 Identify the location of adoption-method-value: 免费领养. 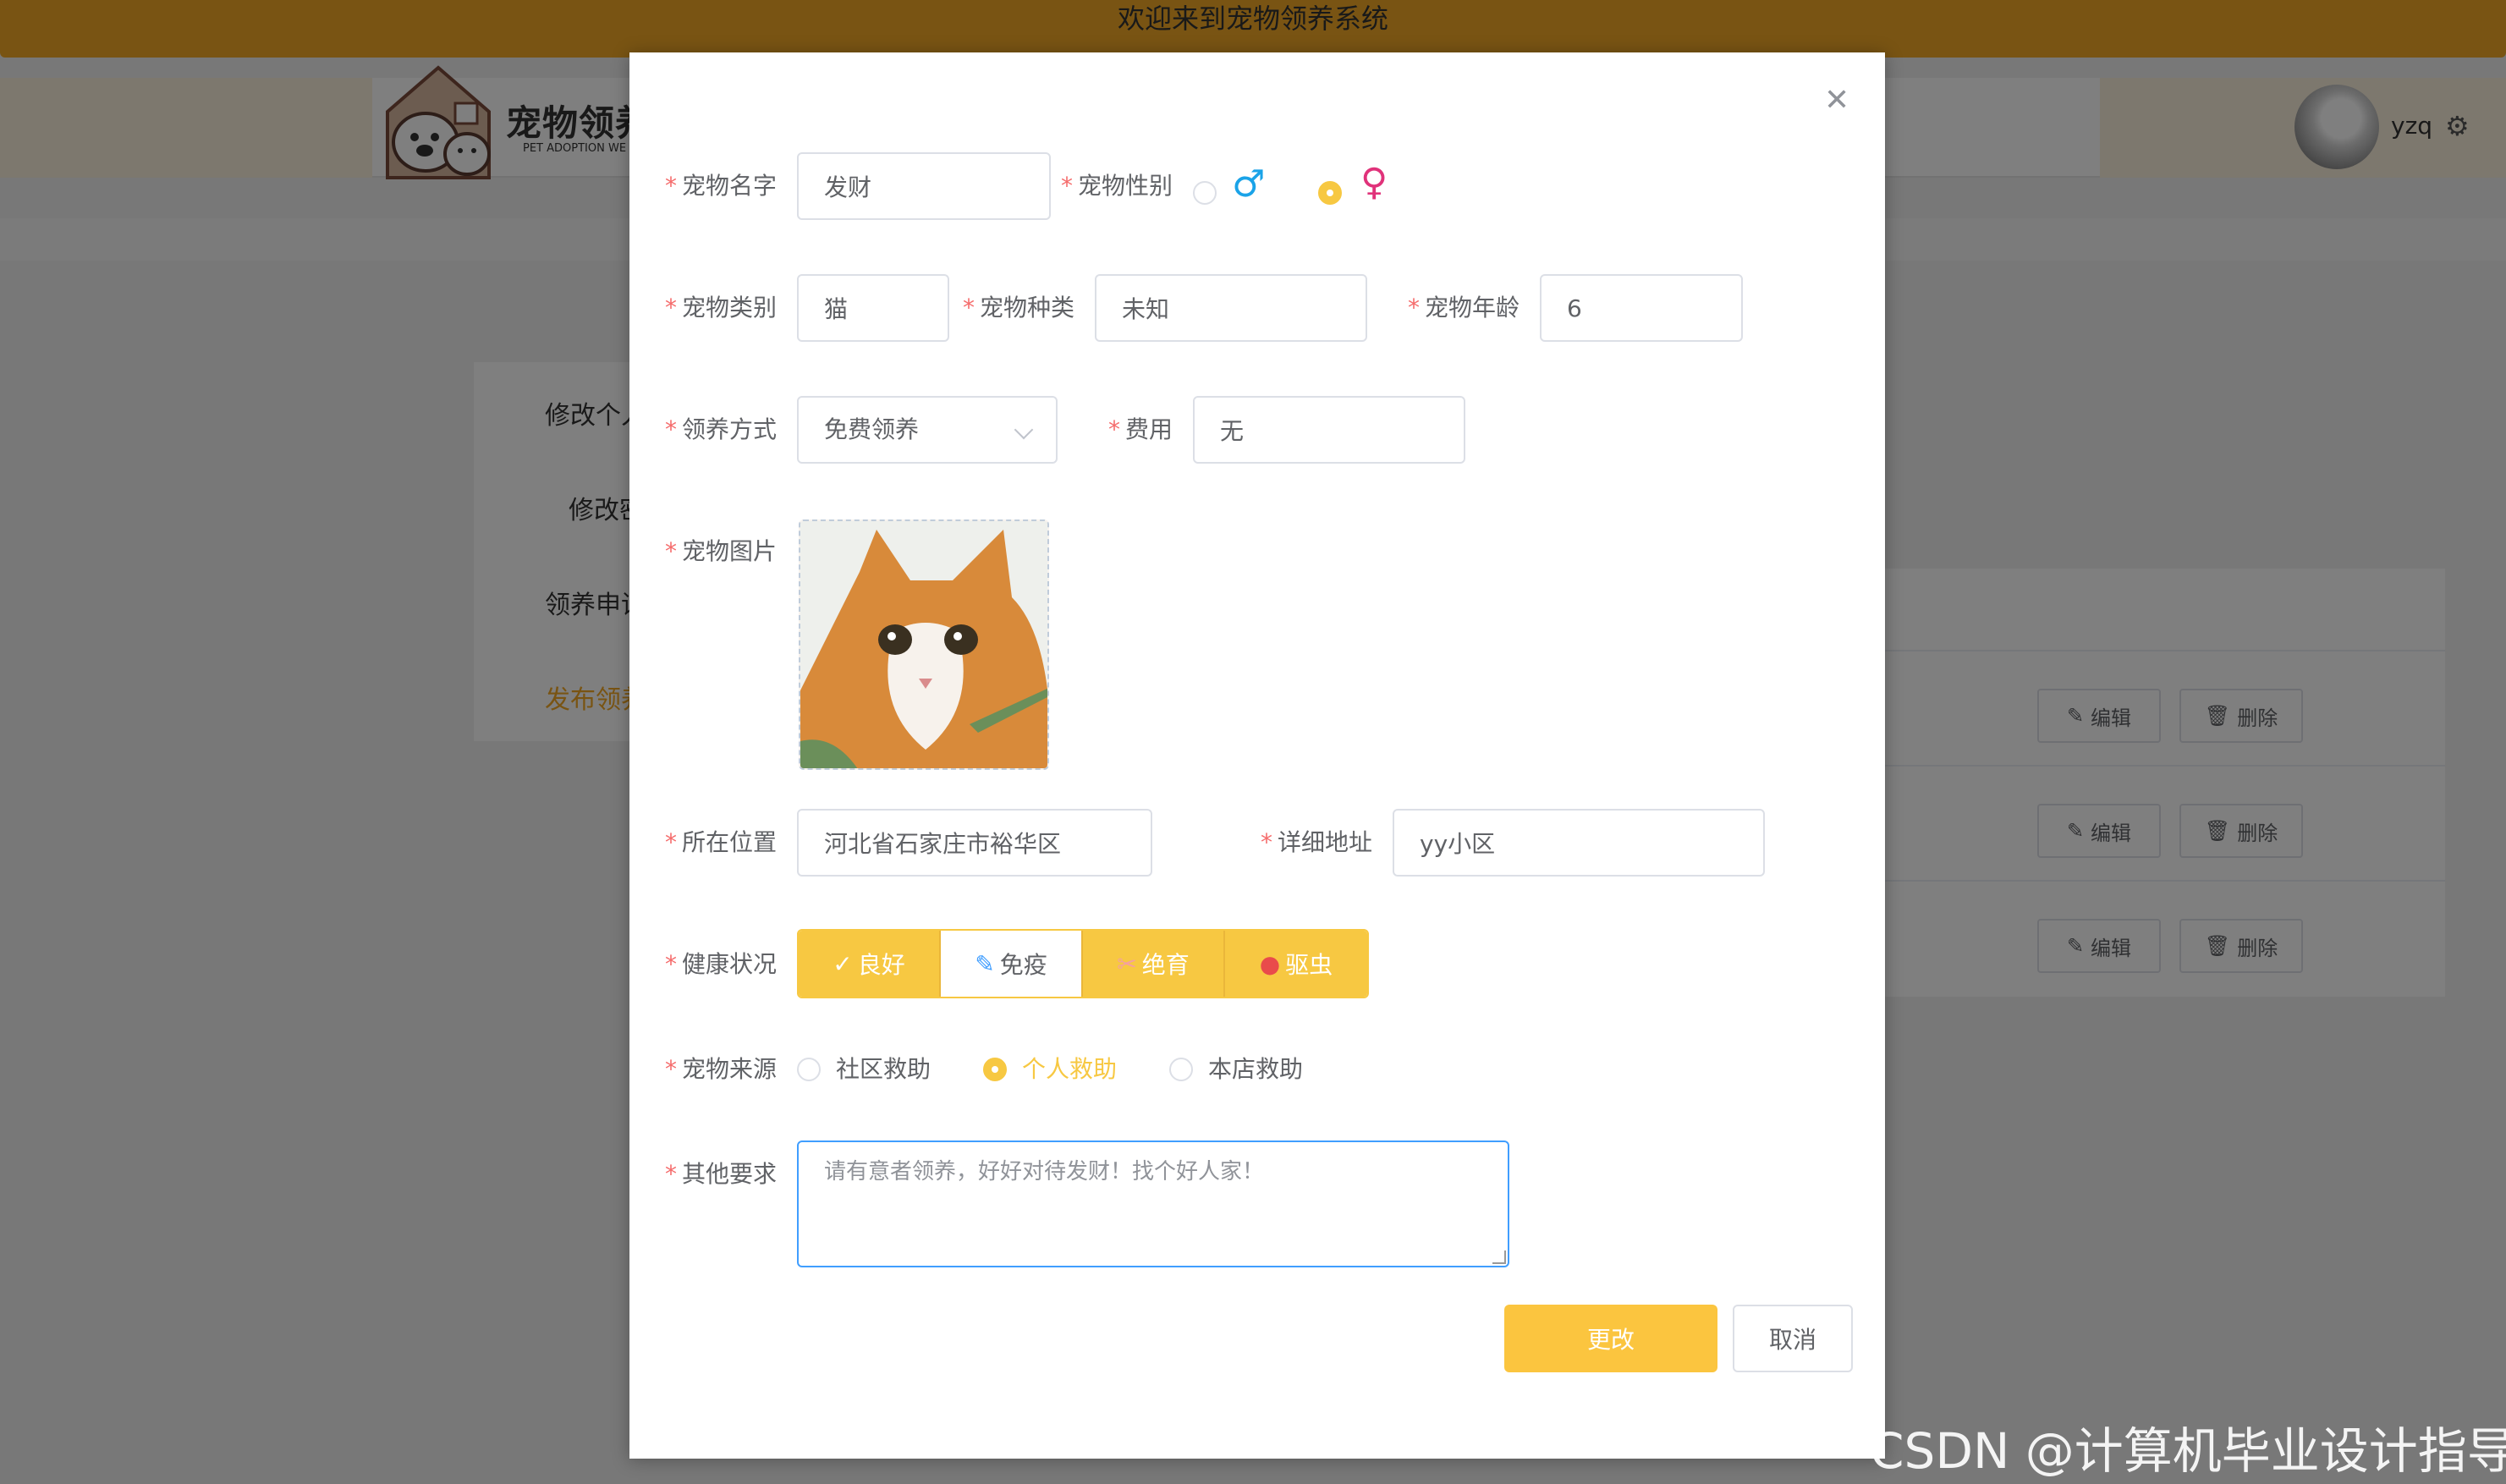
(872, 429).